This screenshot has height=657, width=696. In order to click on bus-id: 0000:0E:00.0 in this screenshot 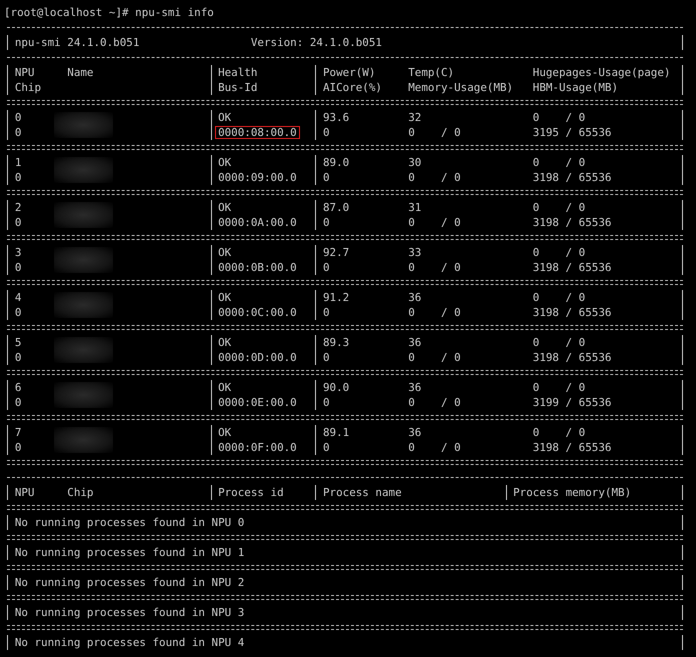, I will do `click(257, 402)`.